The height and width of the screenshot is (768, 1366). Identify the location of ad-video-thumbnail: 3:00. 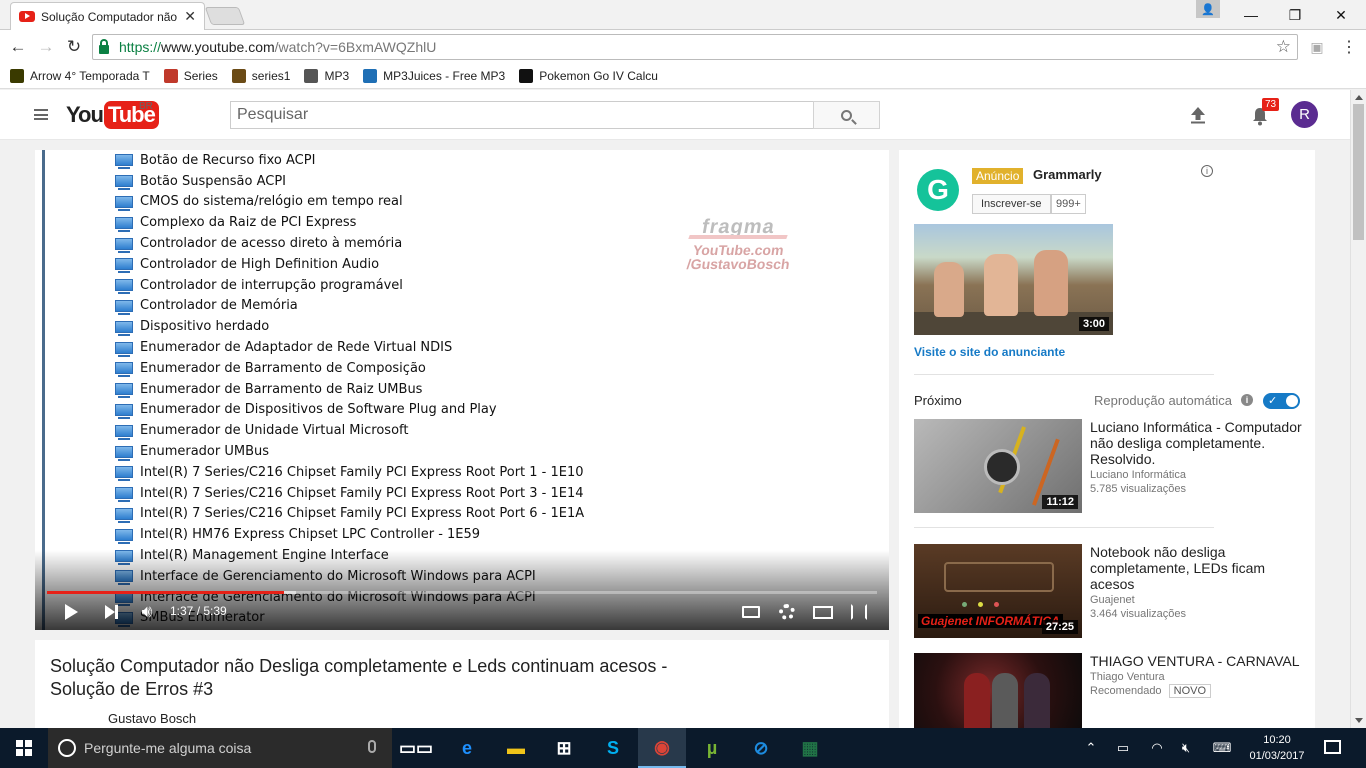
(1013, 279).